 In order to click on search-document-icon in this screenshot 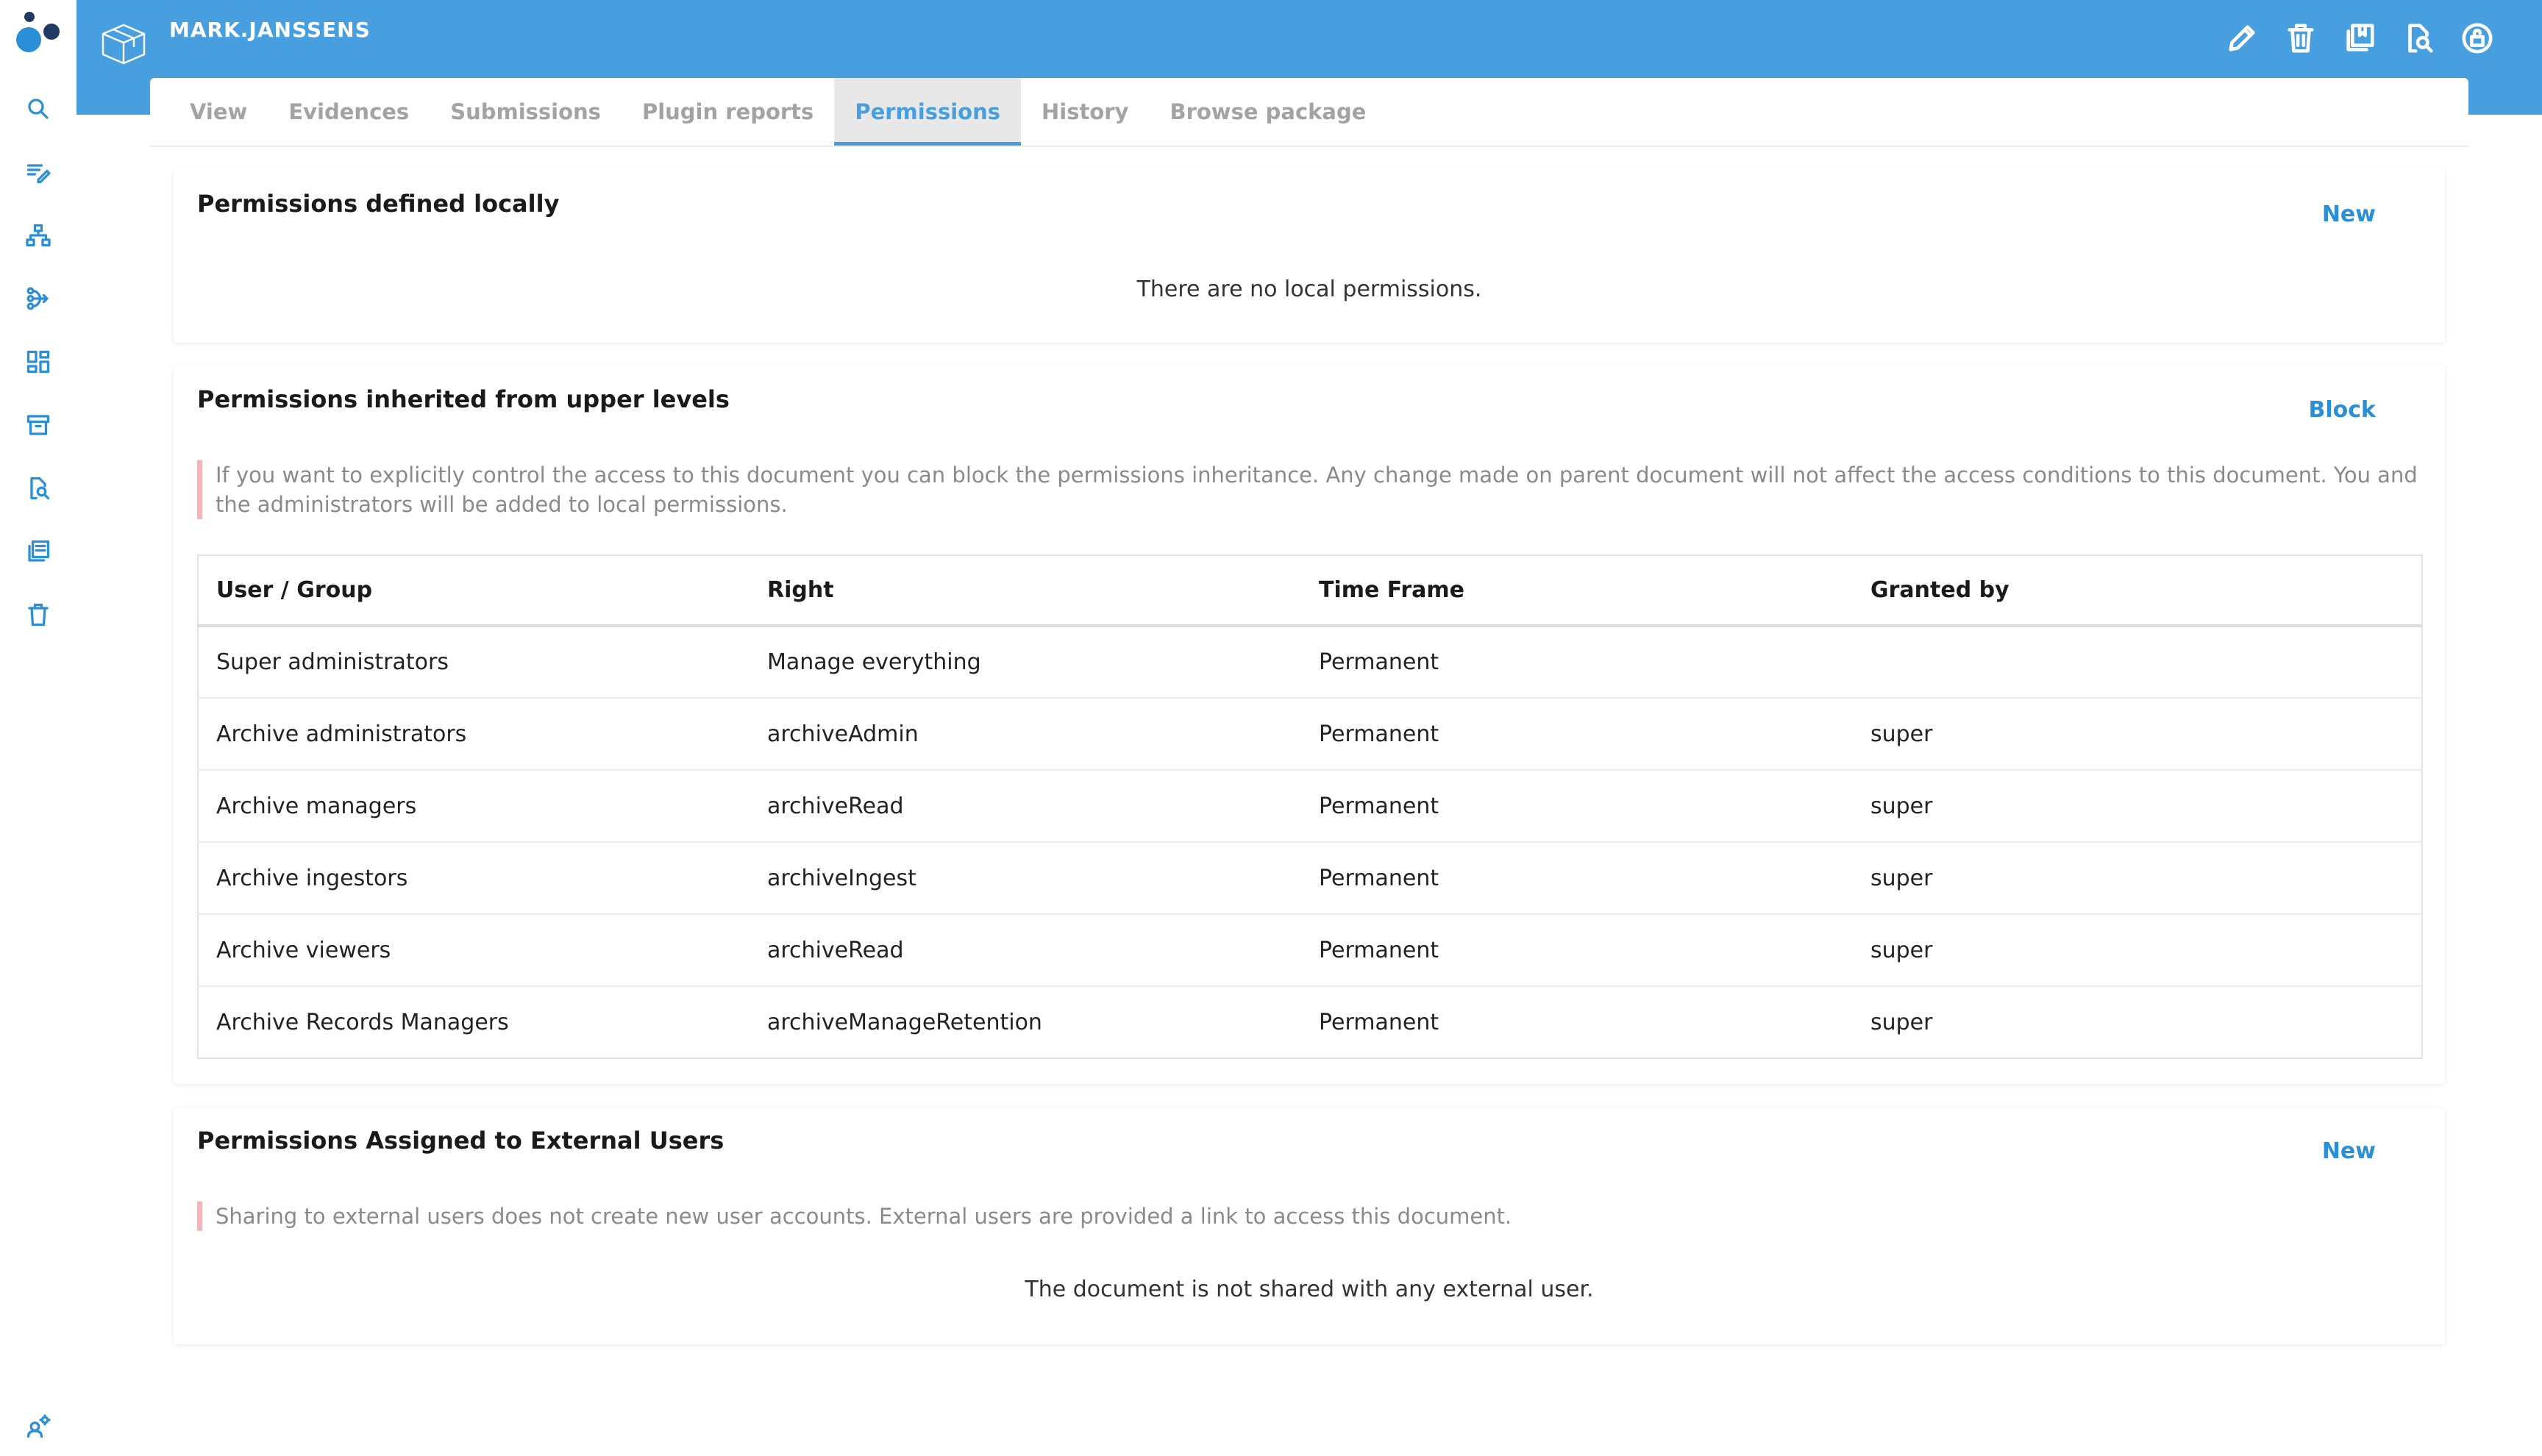, I will do `click(38, 488)`.